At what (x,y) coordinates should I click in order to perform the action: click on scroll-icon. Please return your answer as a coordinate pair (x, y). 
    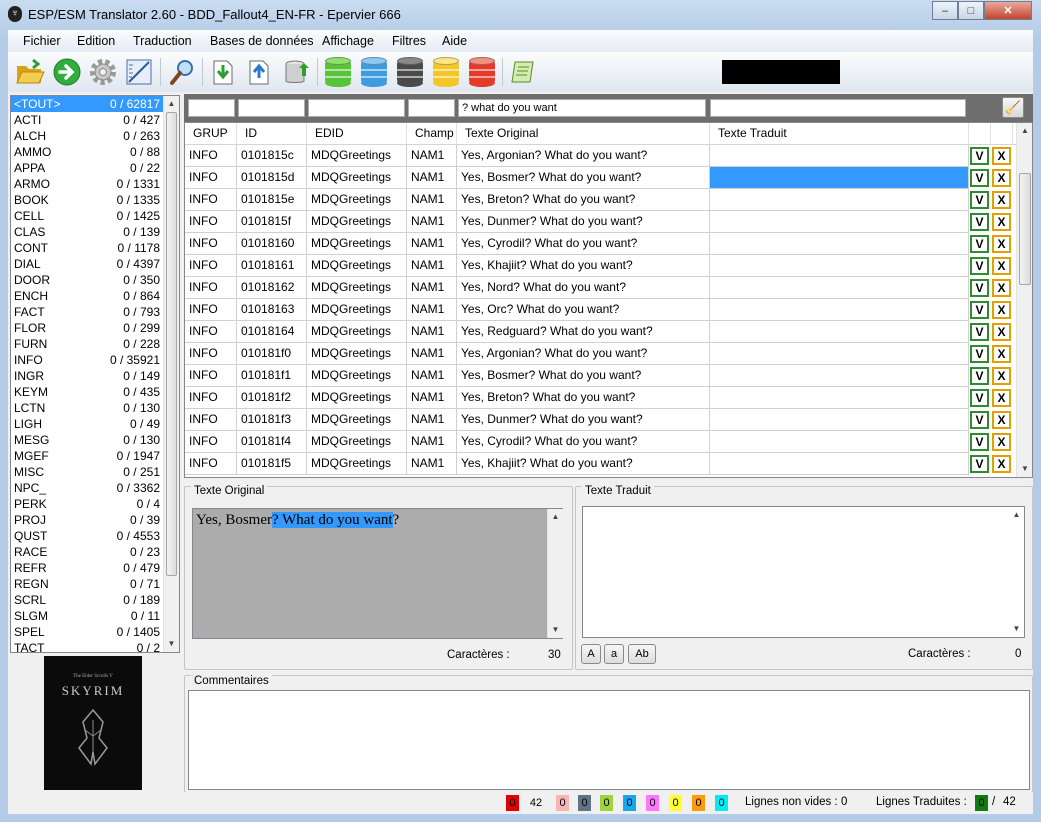
    Looking at the image, I should click on (523, 72).